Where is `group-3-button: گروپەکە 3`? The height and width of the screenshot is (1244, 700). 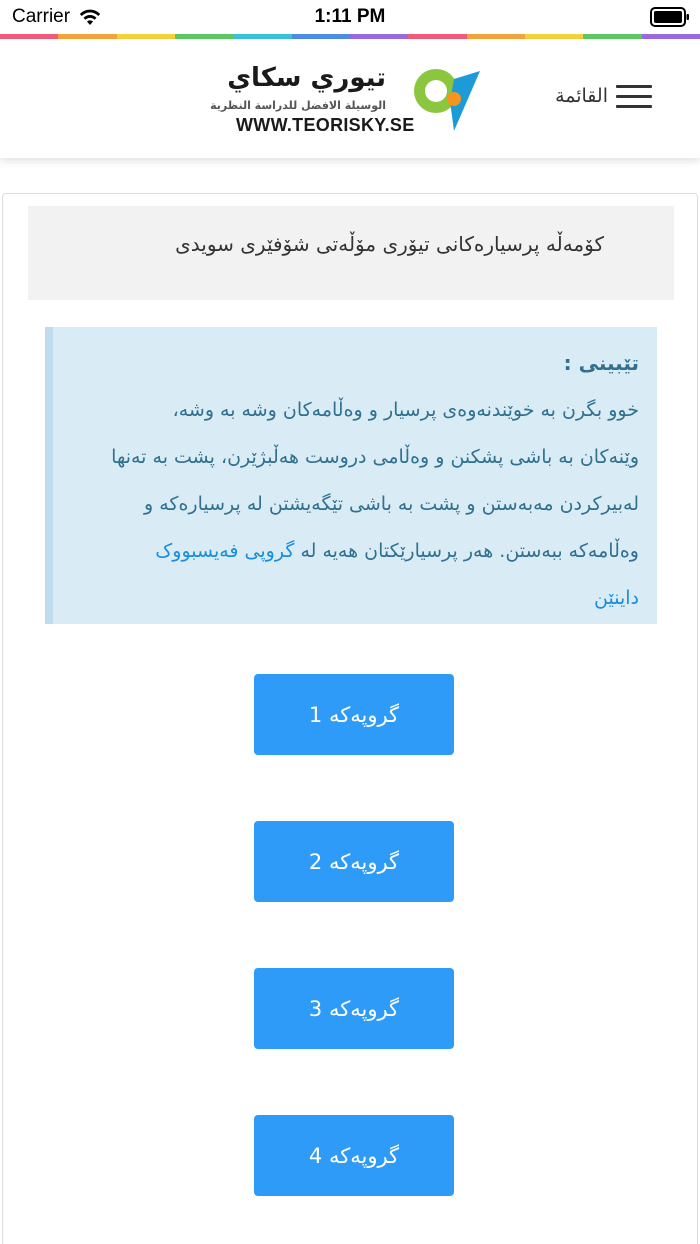 group-3-button: گروپەکە 3 is located at coordinates (354, 1008).